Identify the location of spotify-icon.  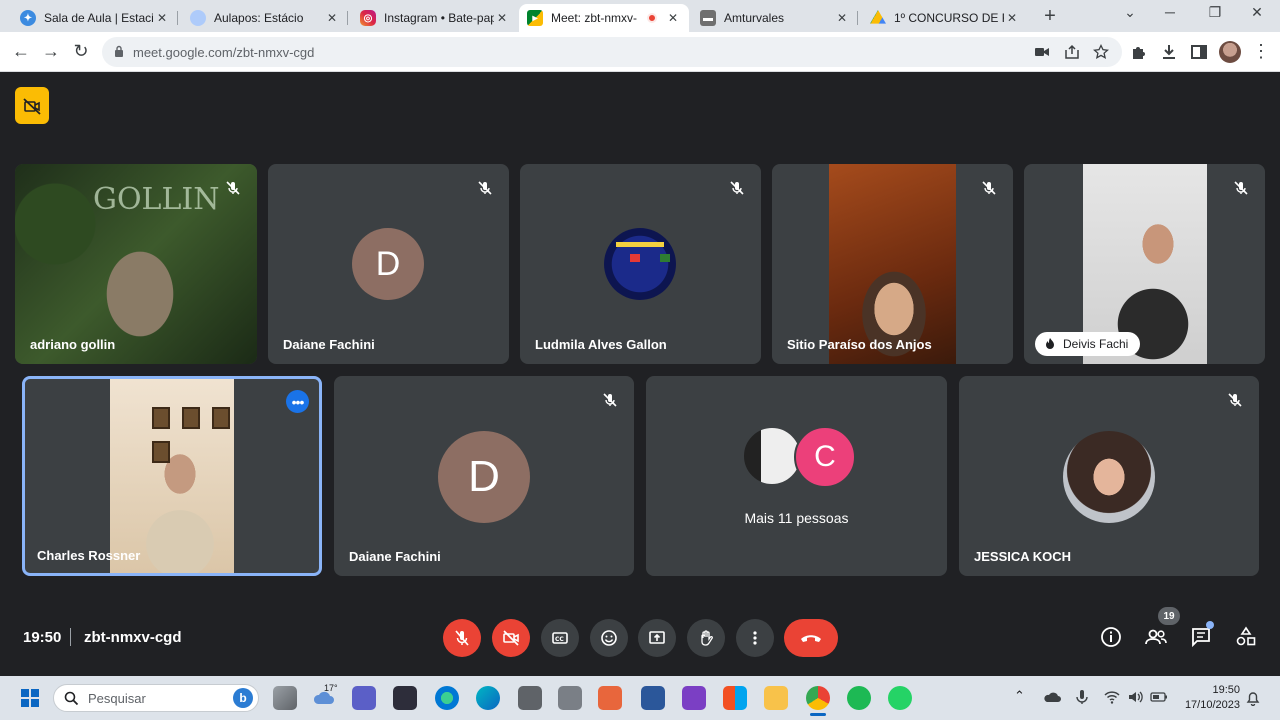
(859, 698).